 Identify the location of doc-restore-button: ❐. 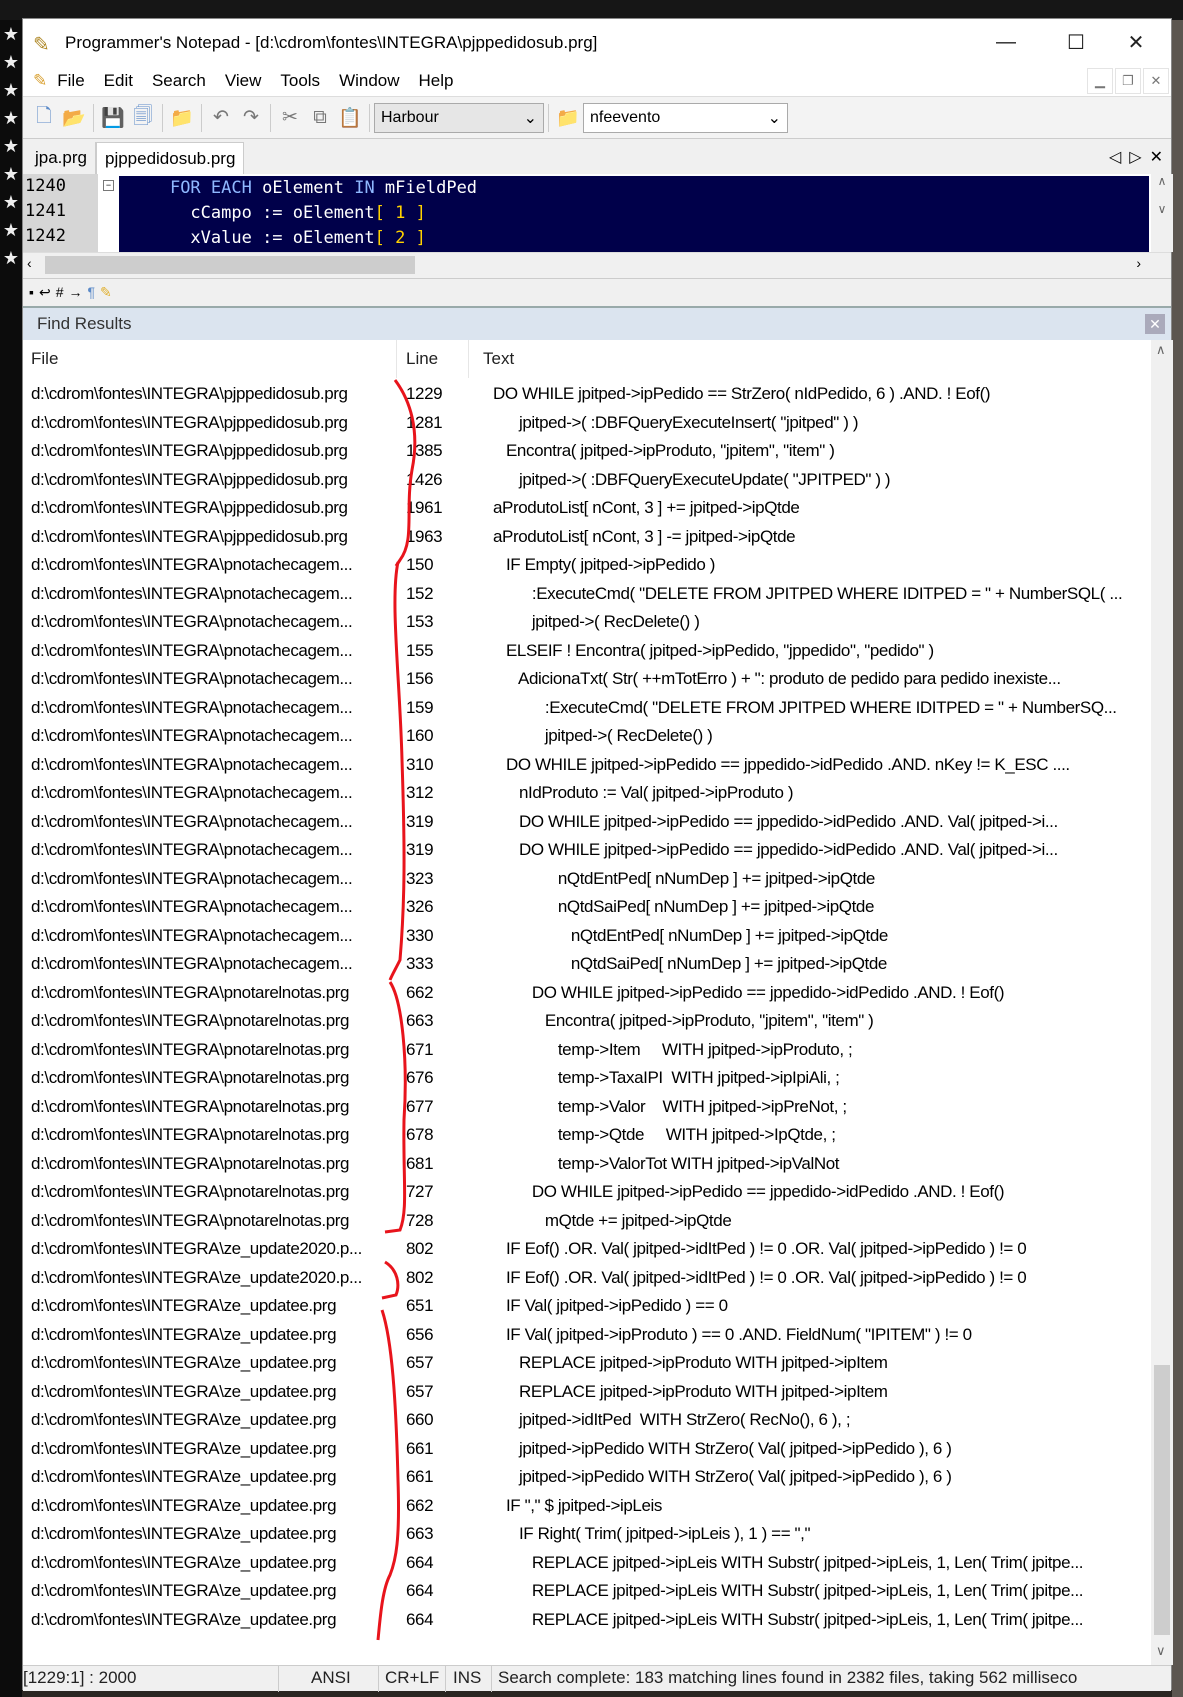
(1128, 81).